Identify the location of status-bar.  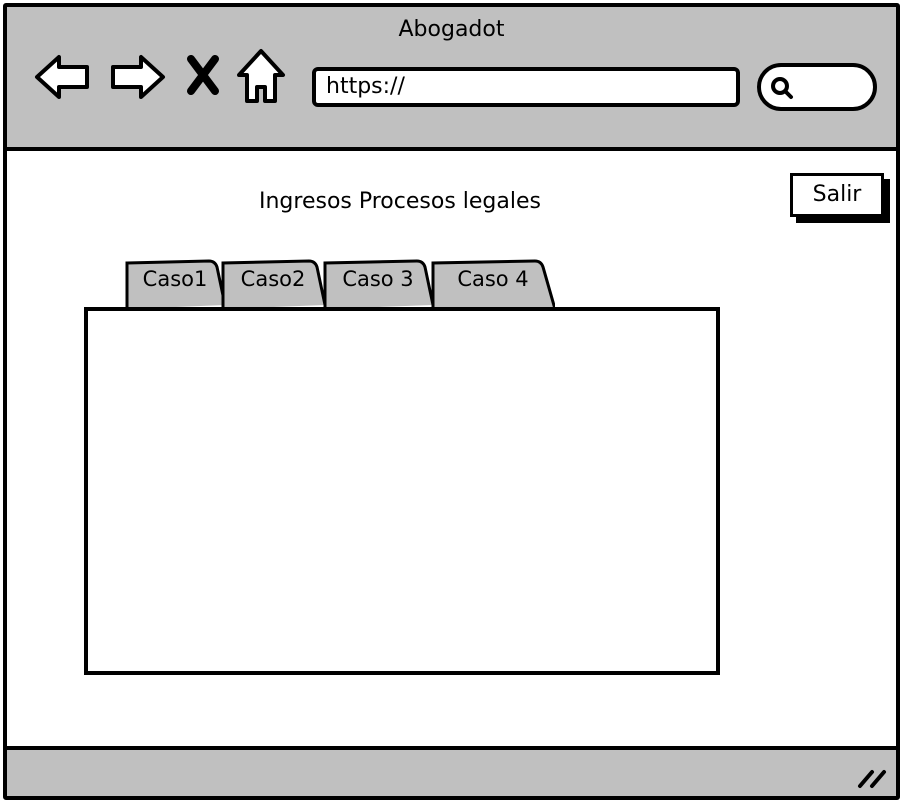
(451, 771).